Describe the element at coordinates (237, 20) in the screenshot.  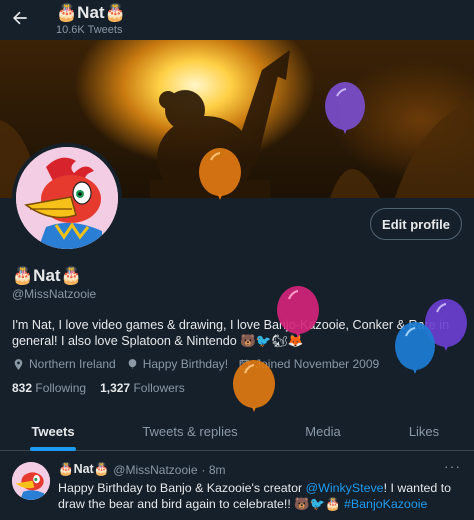
I see `top-bar: 🎂Nat🎂 10.6K Tweets` at that location.